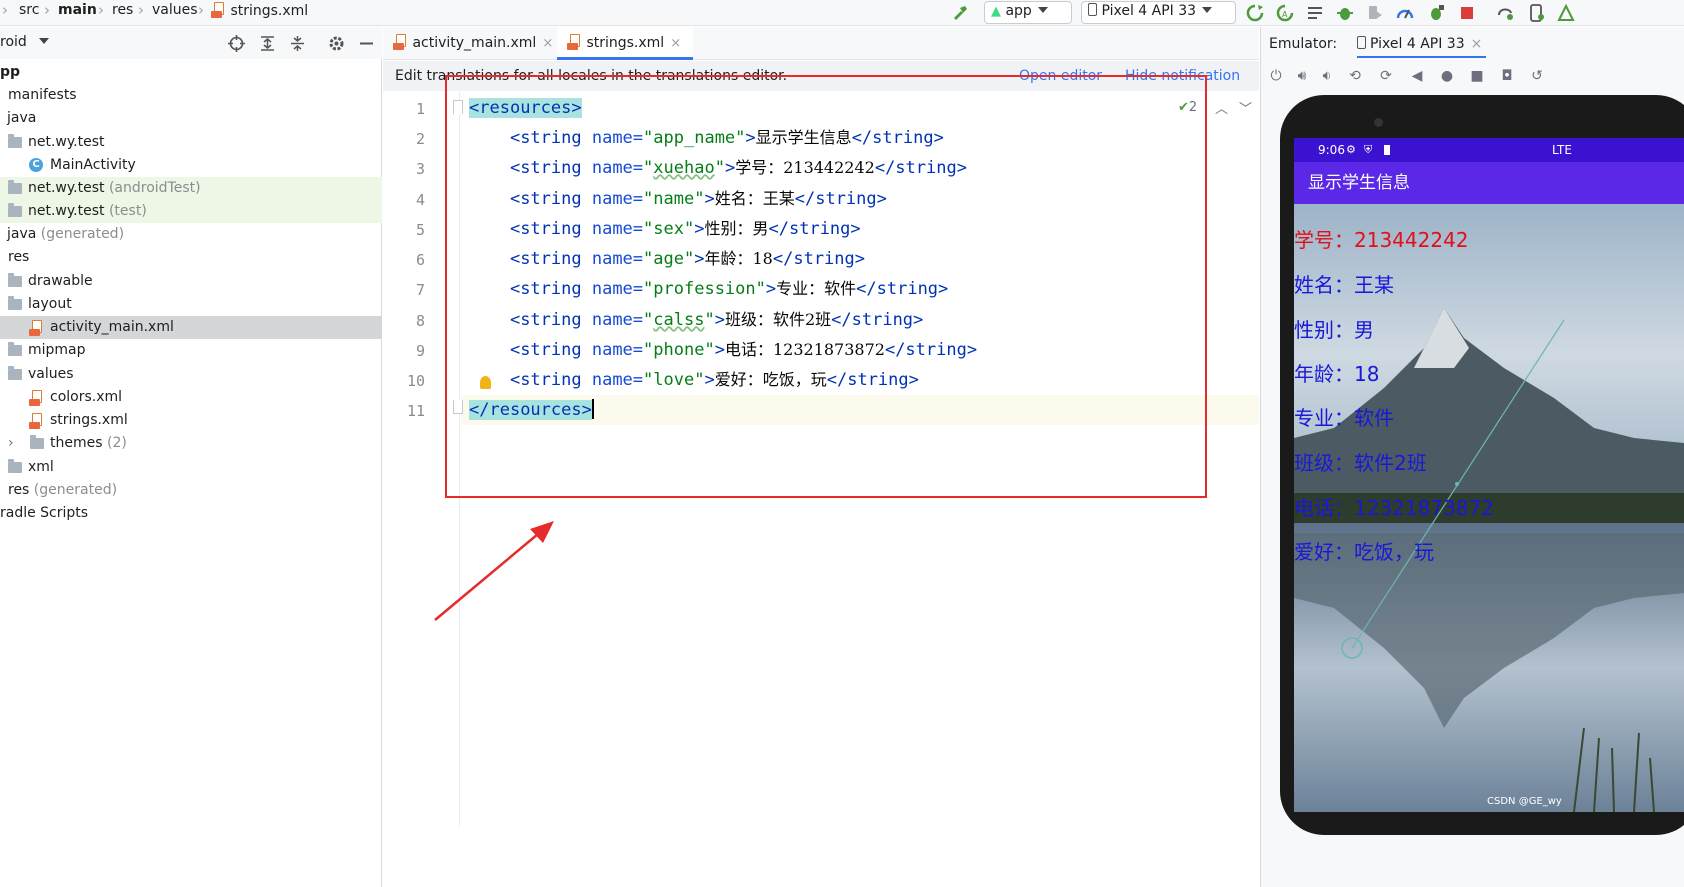 This screenshot has height=887, width=1684. What do you see at coordinates (1417, 76) in the screenshot?
I see `back-icon: ◀` at bounding box center [1417, 76].